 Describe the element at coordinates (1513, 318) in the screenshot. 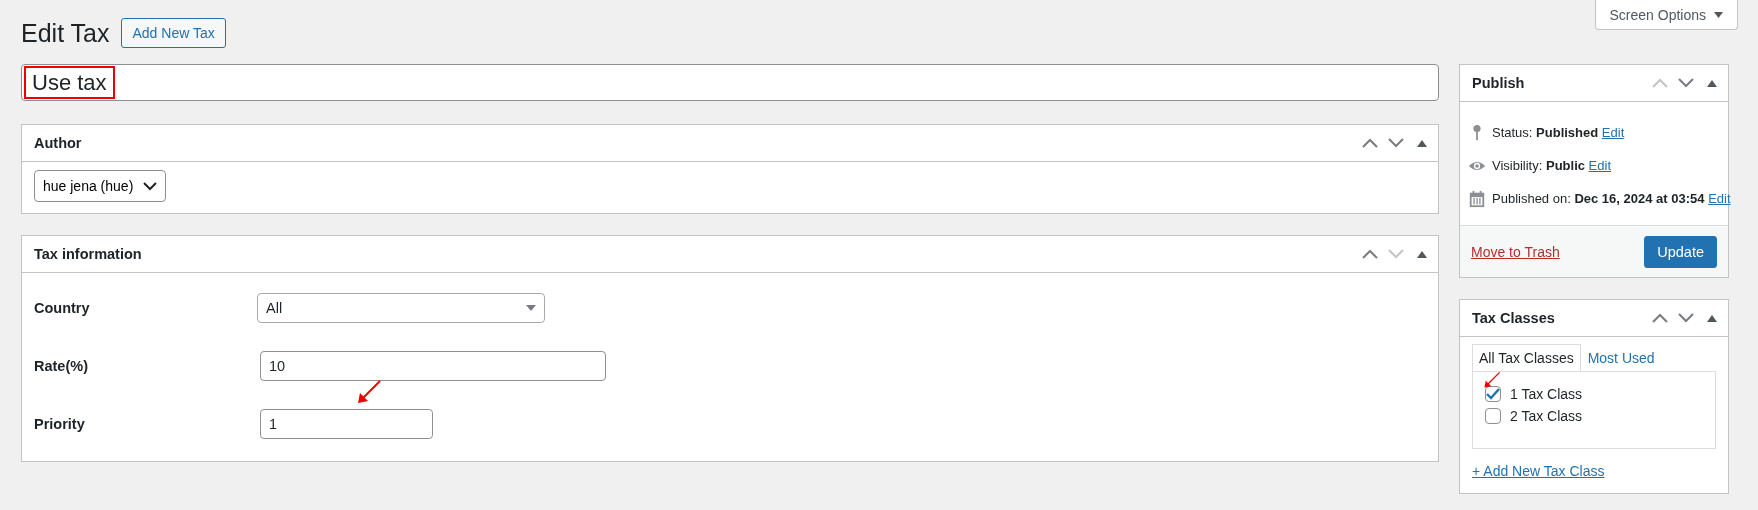

I see `box-title: Tax Classes` at that location.